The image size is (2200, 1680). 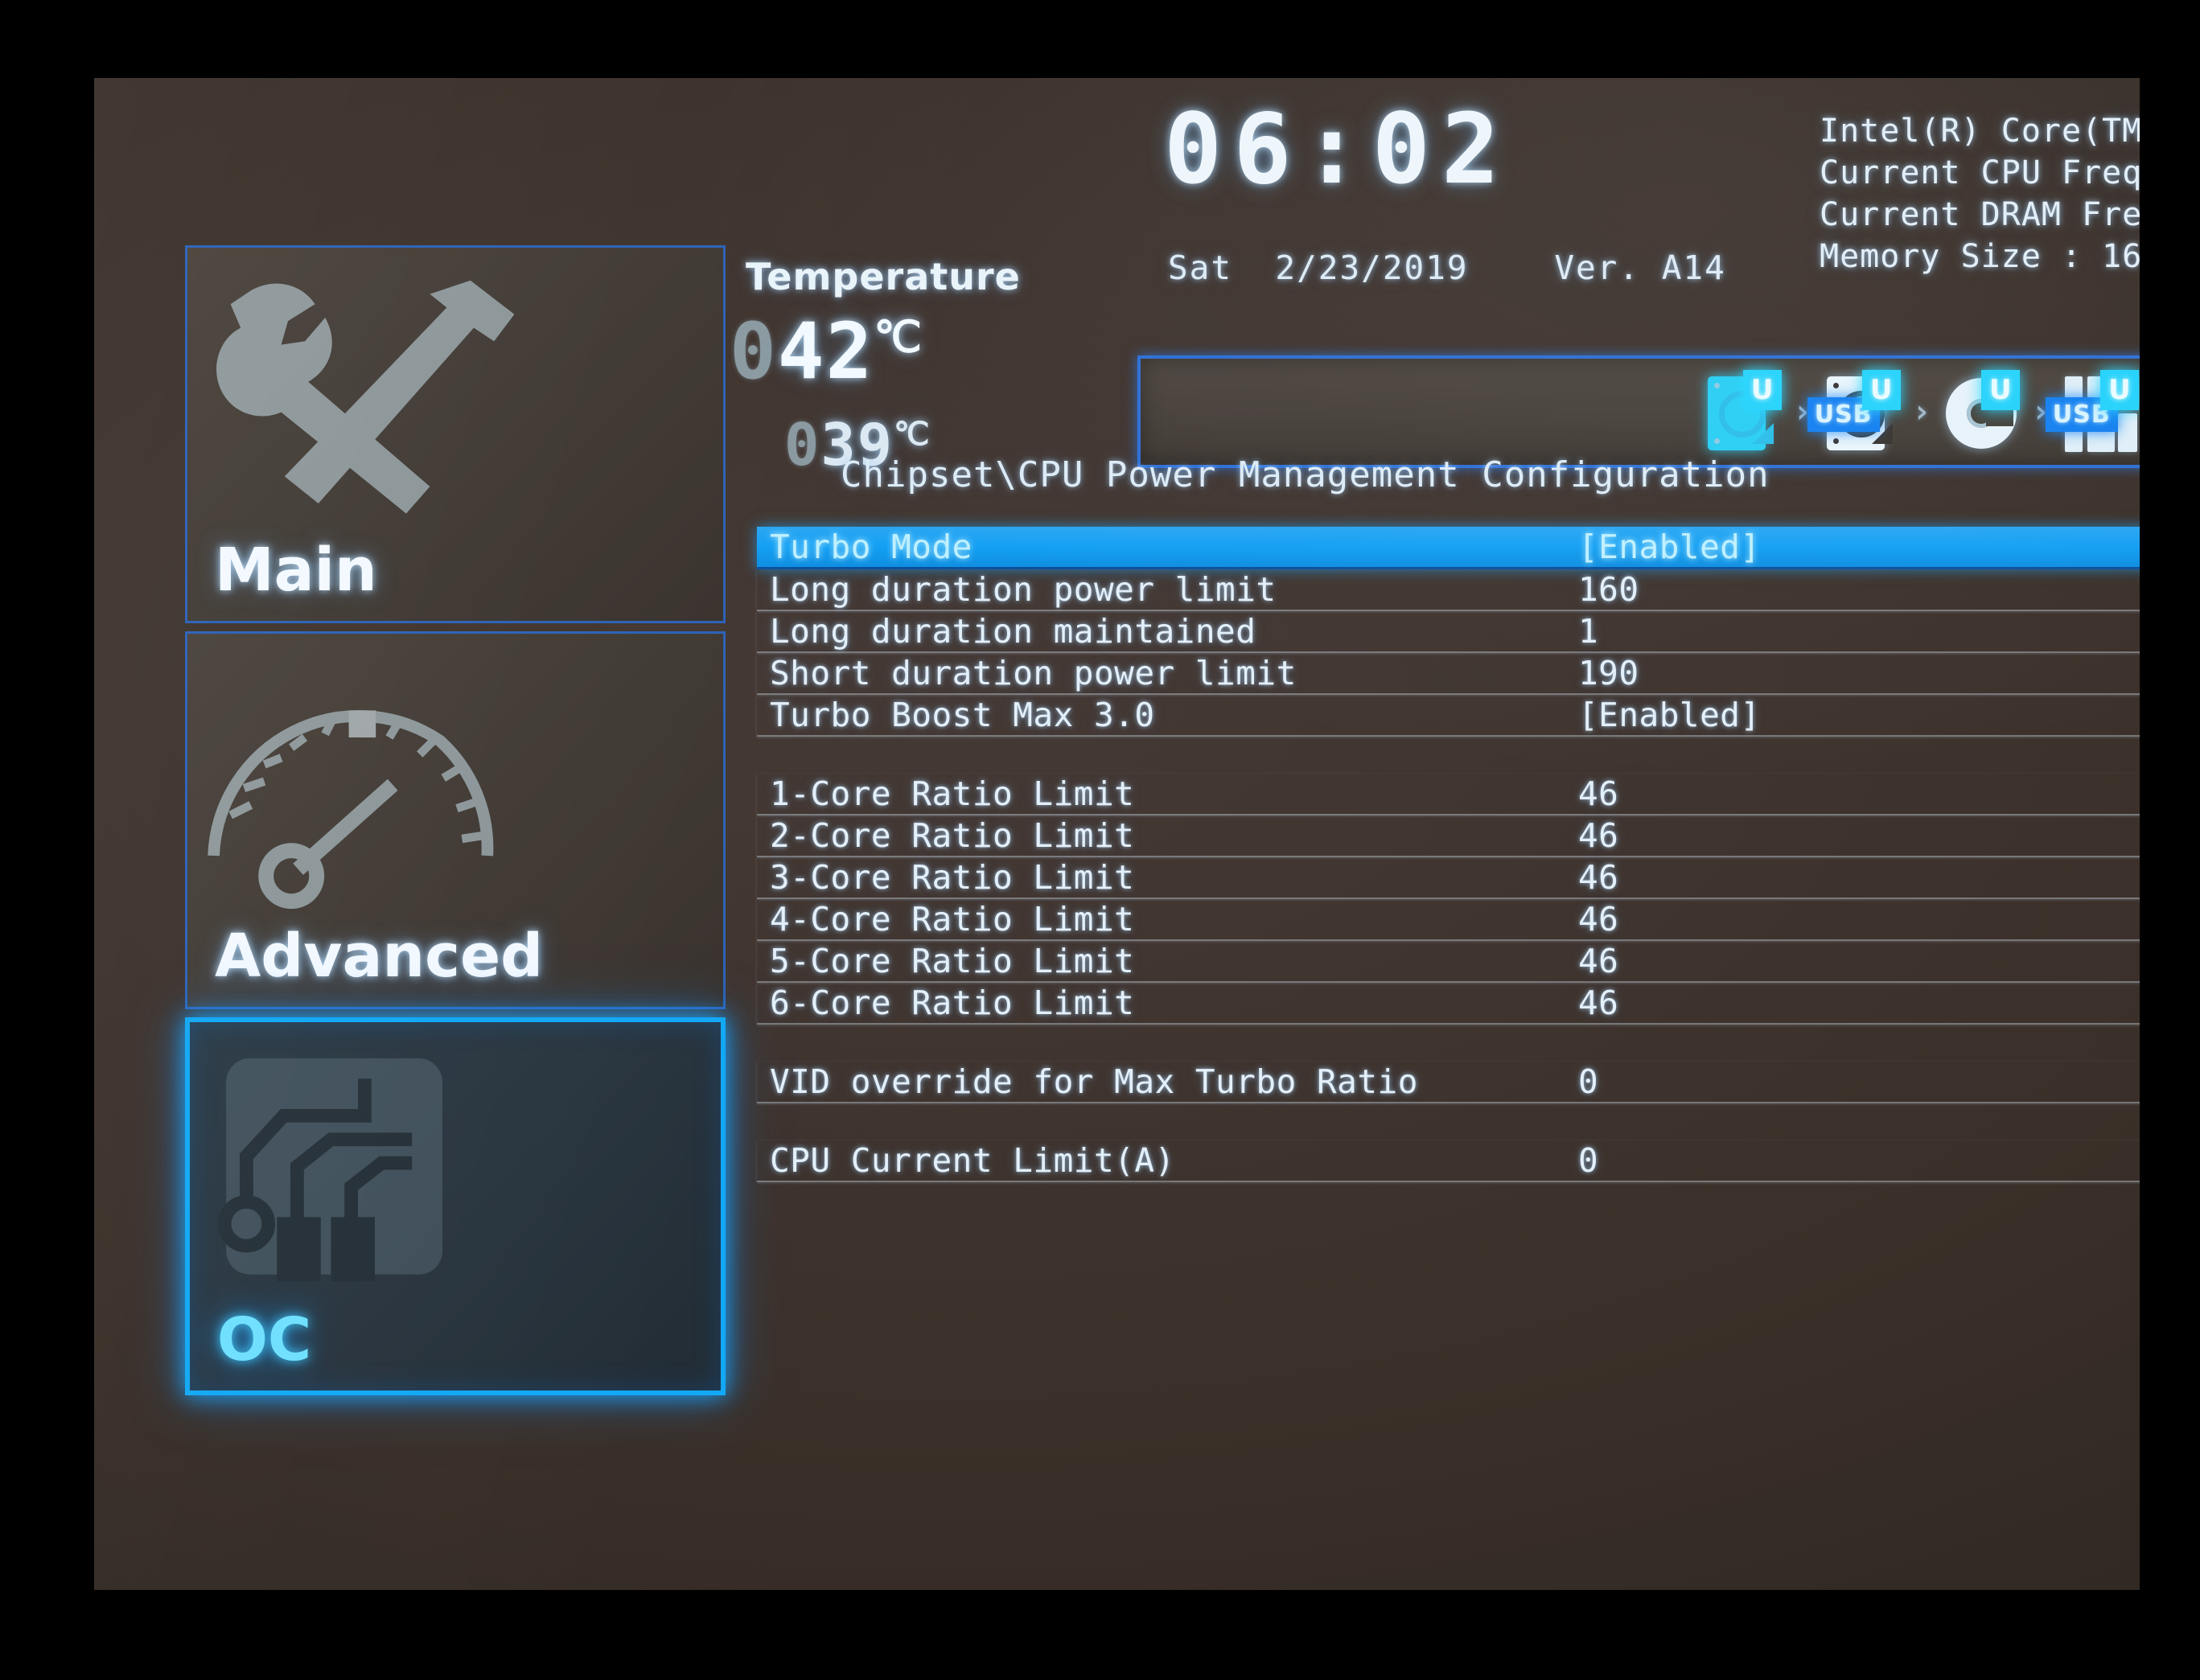 What do you see at coordinates (952, 961) in the screenshot?
I see `settings-row-label: 5-Core Ratio Limit` at bounding box center [952, 961].